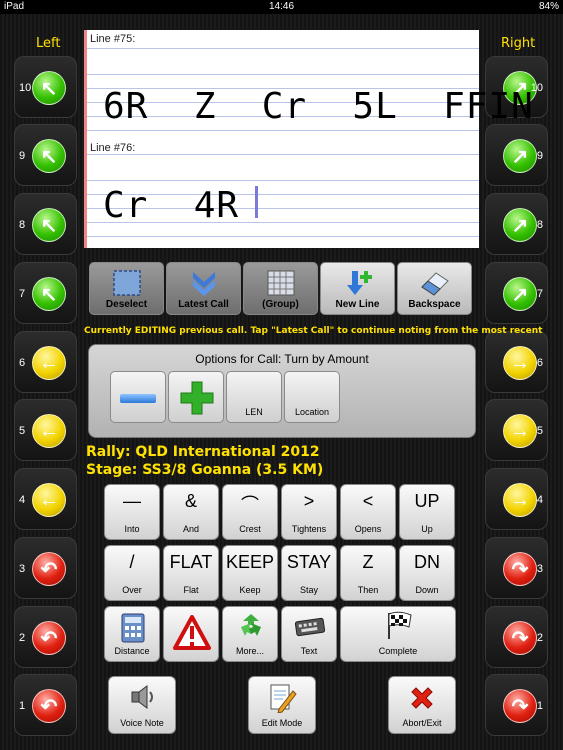  What do you see at coordinates (45, 87) in the screenshot?
I see `left-turn-10-button: ↖ 10` at bounding box center [45, 87].